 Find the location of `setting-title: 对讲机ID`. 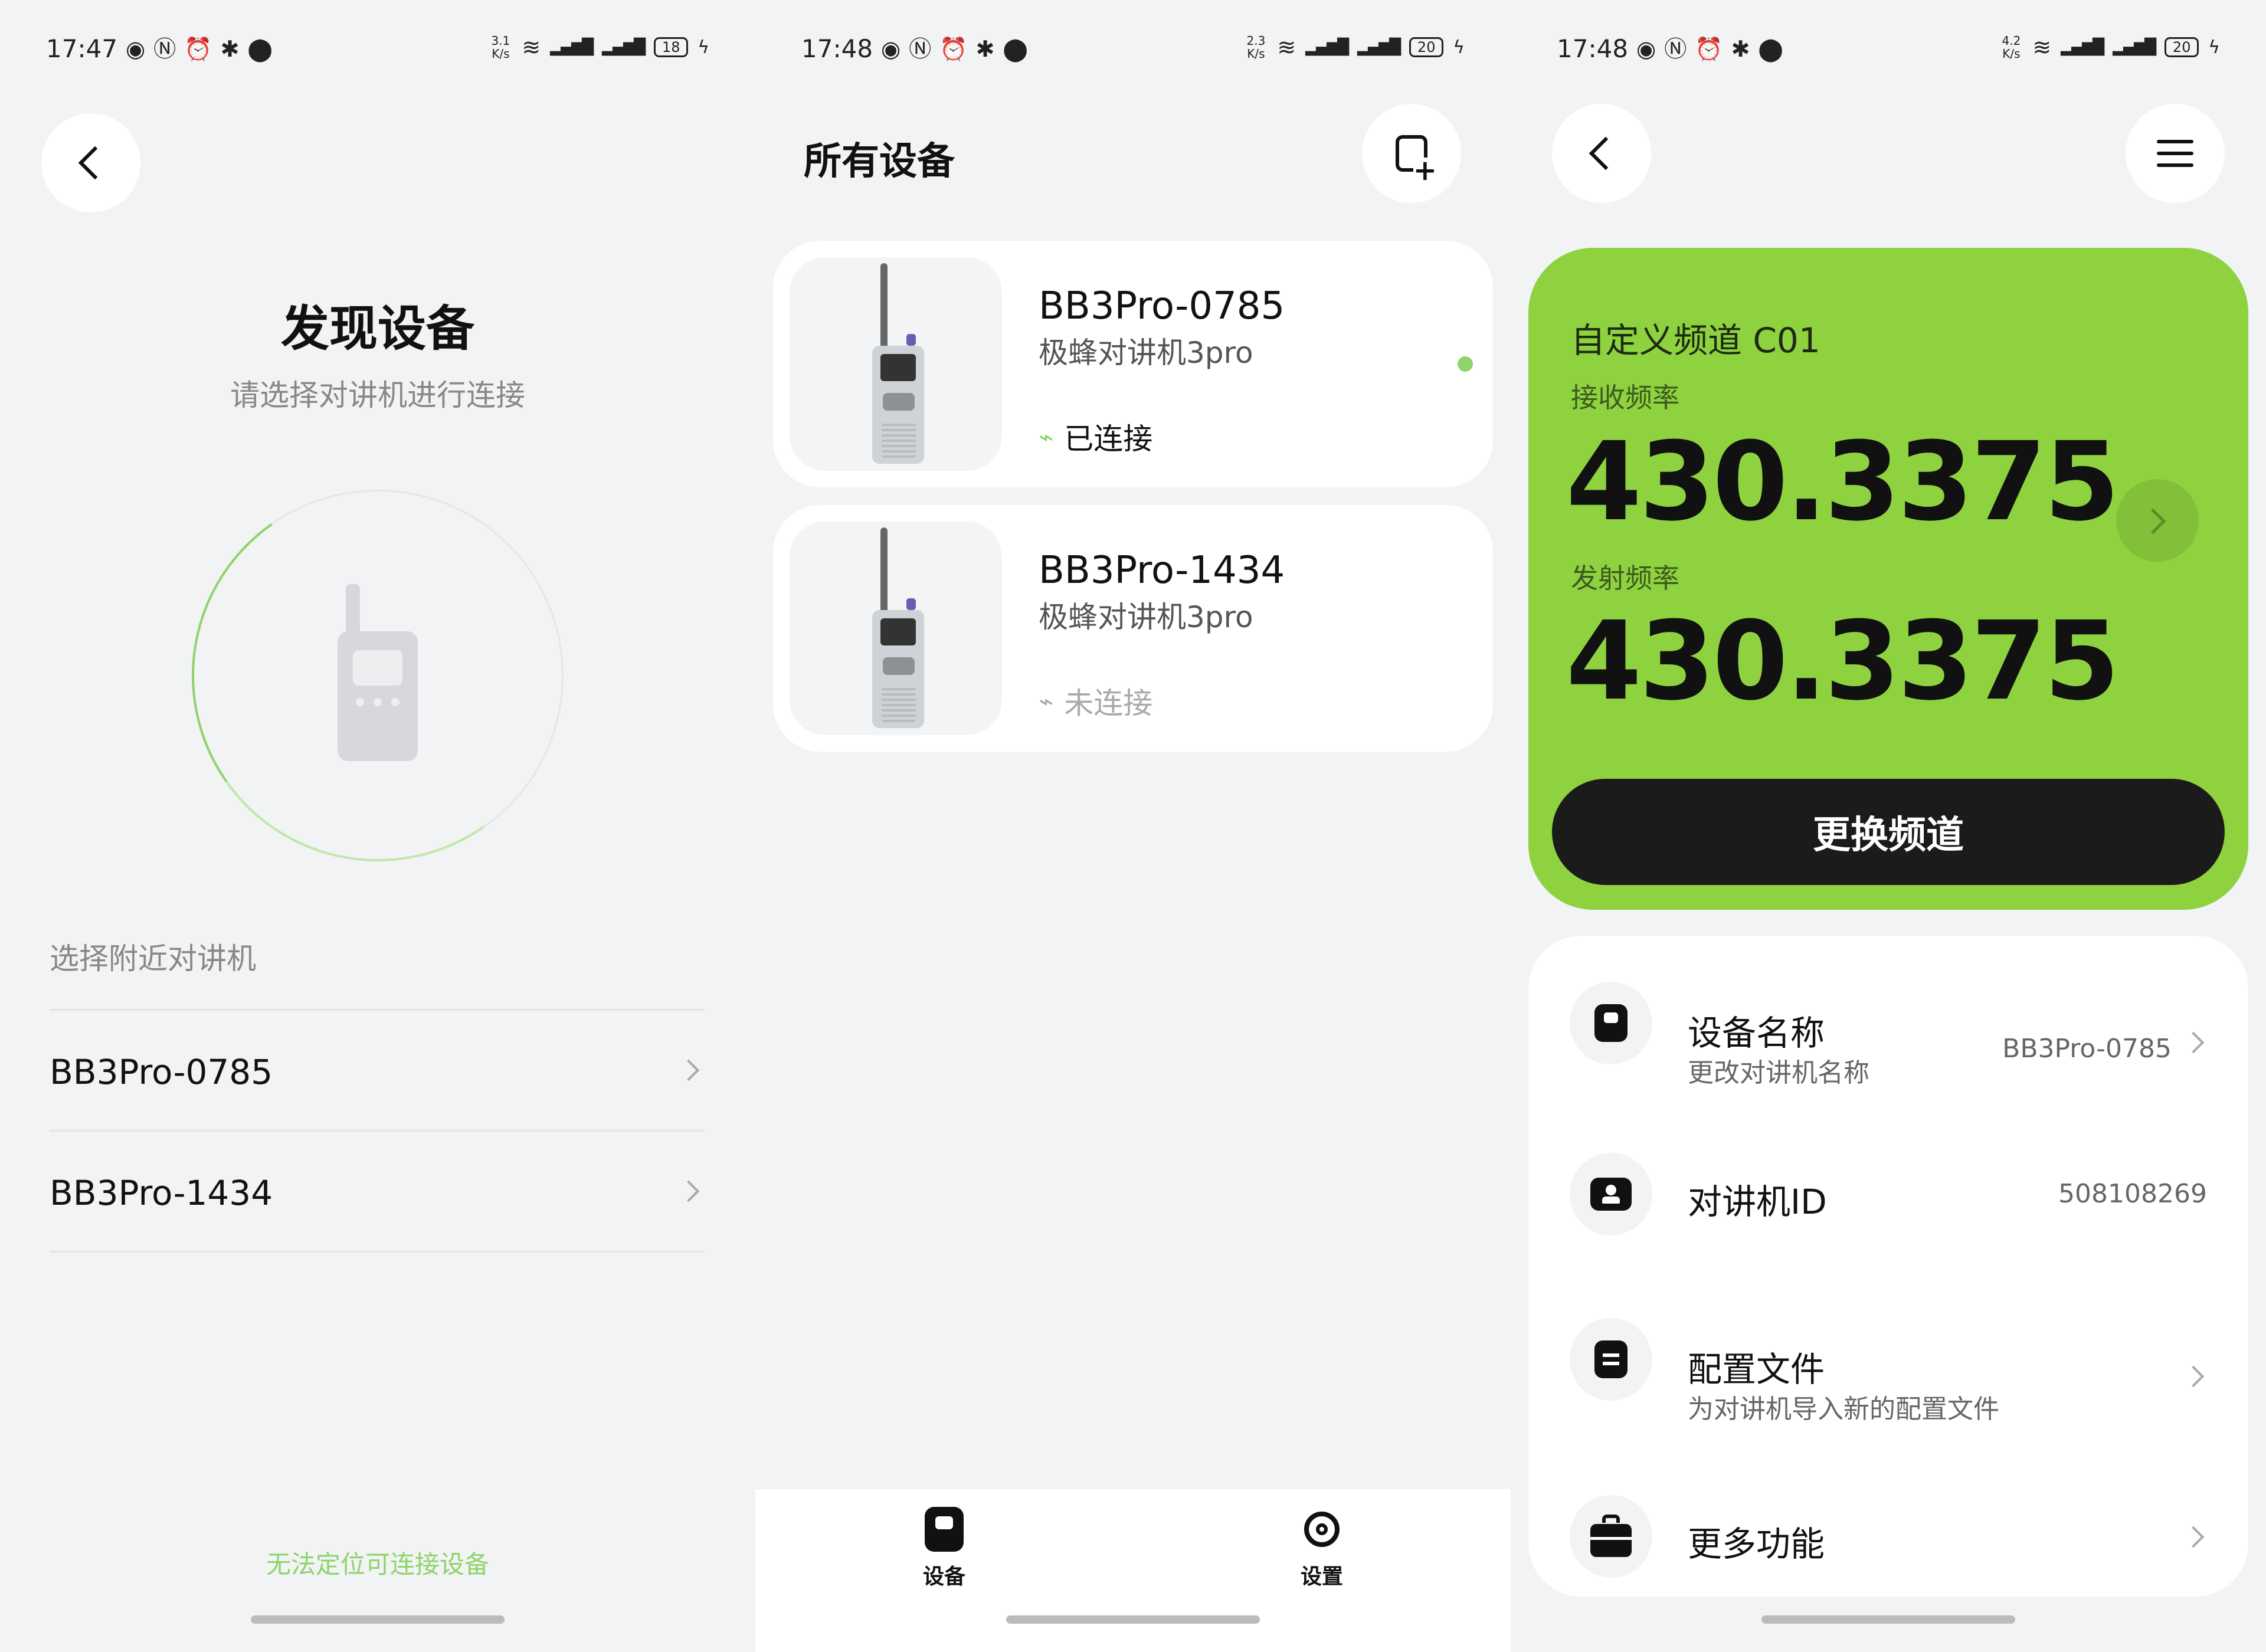

setting-title: 对讲机ID is located at coordinates (1758, 1202).